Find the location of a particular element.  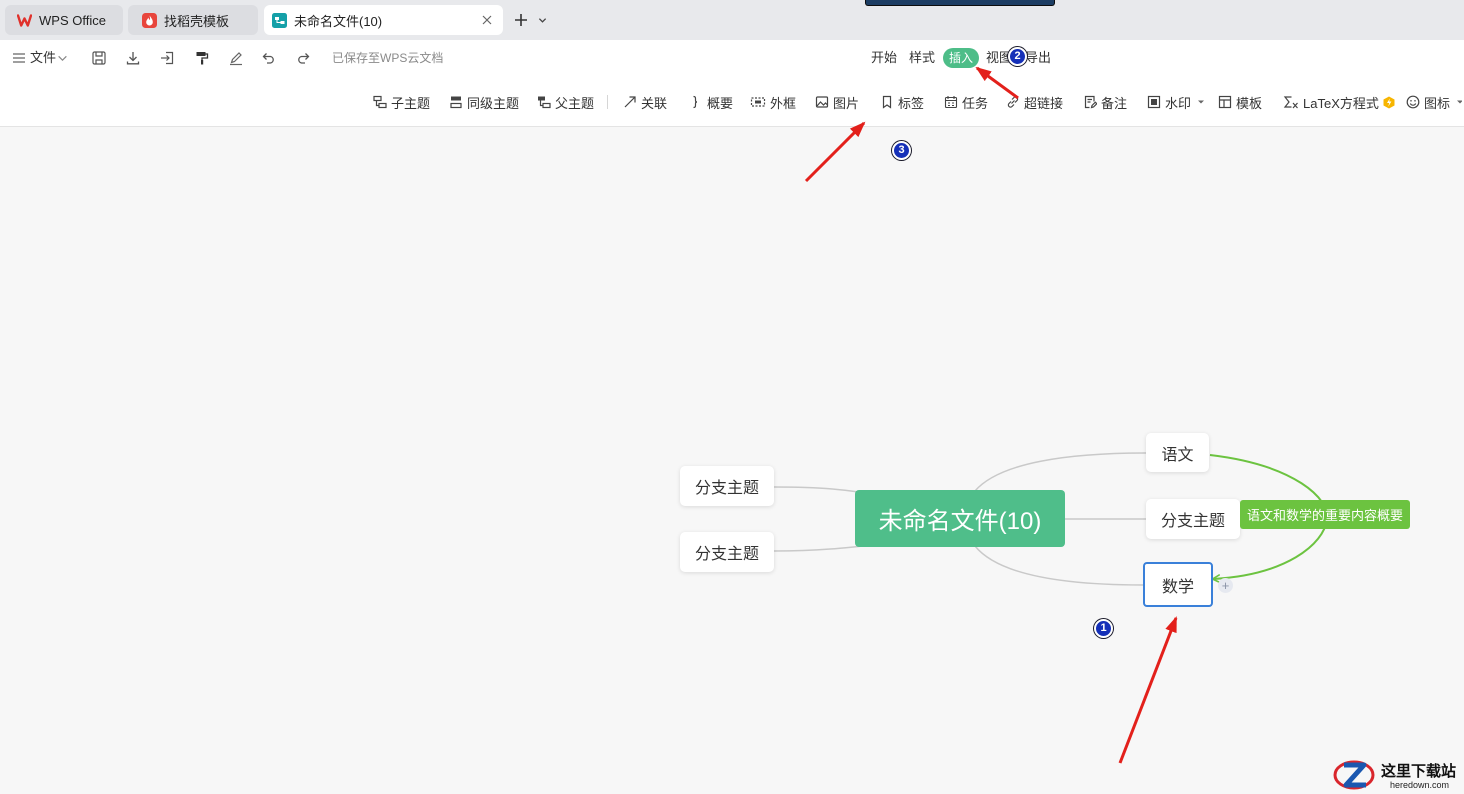

heredown-logo-icon is located at coordinates (1354, 775).